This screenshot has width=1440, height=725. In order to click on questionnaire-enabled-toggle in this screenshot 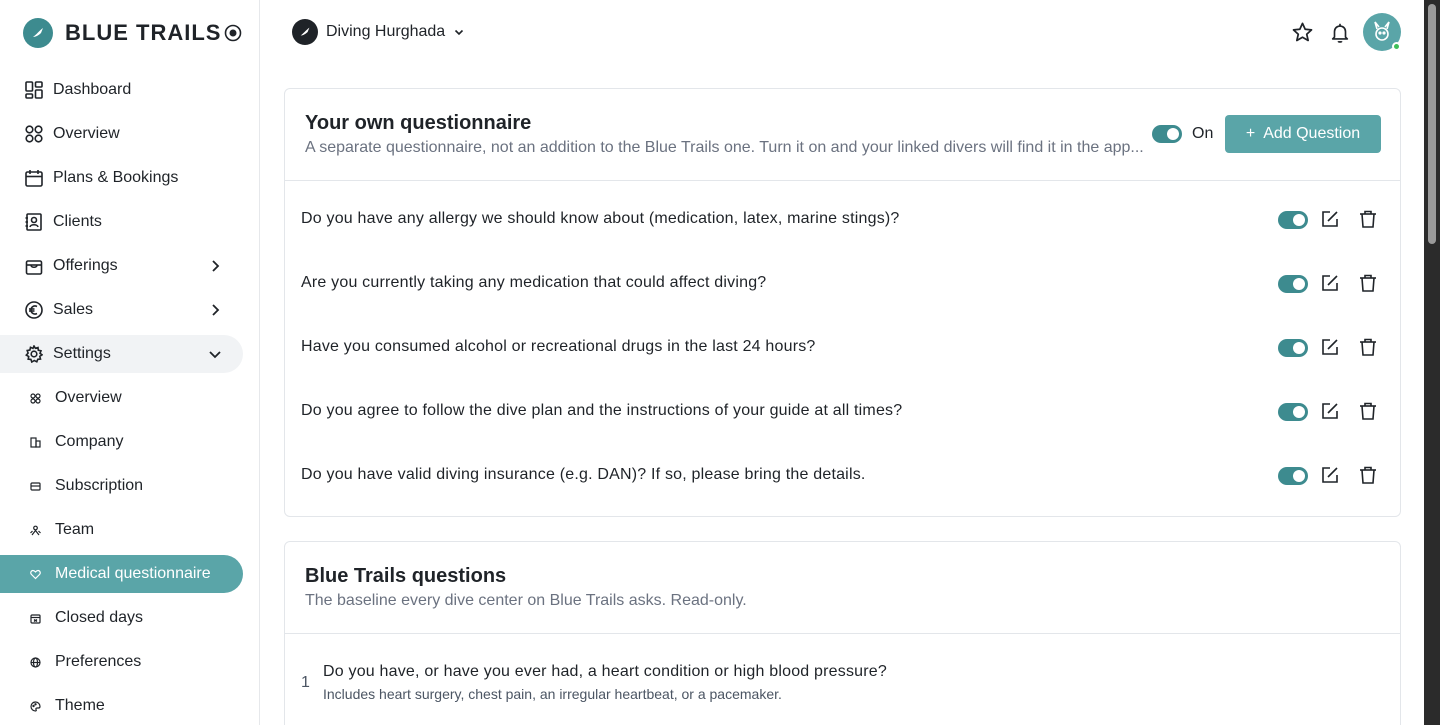, I will do `click(1167, 134)`.